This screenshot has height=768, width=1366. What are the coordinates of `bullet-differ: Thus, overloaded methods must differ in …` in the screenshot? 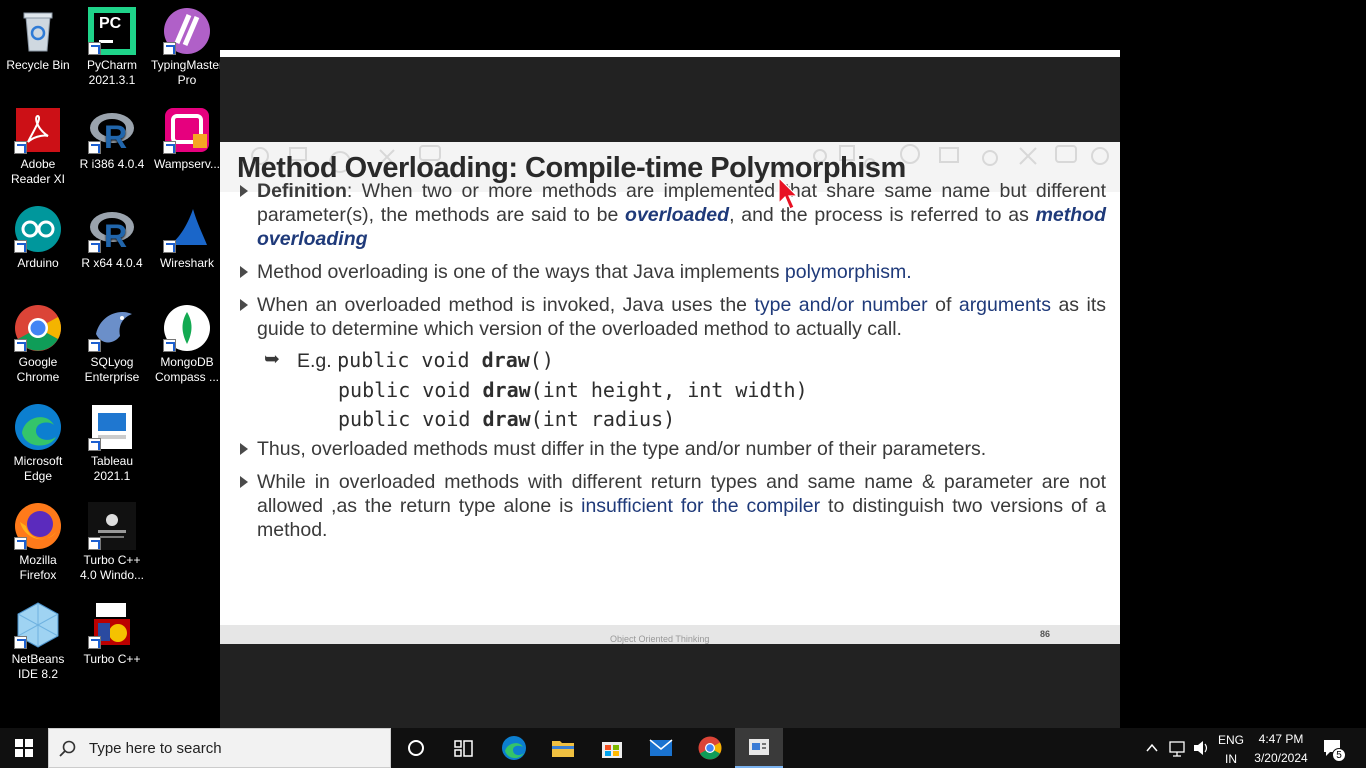 It's located at (673, 449).